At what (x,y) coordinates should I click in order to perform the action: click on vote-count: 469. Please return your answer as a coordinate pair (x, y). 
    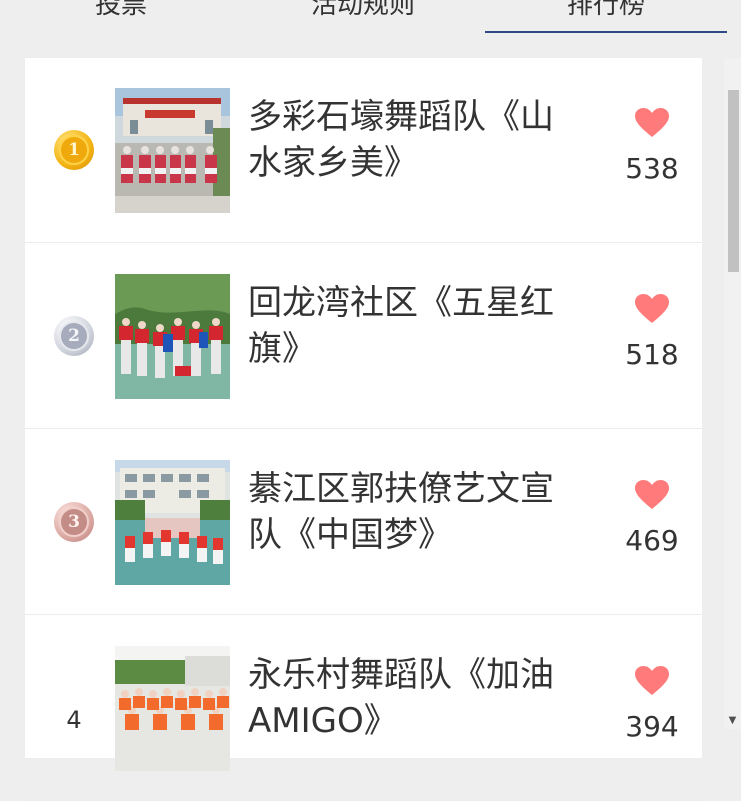
    Looking at the image, I should click on (652, 540).